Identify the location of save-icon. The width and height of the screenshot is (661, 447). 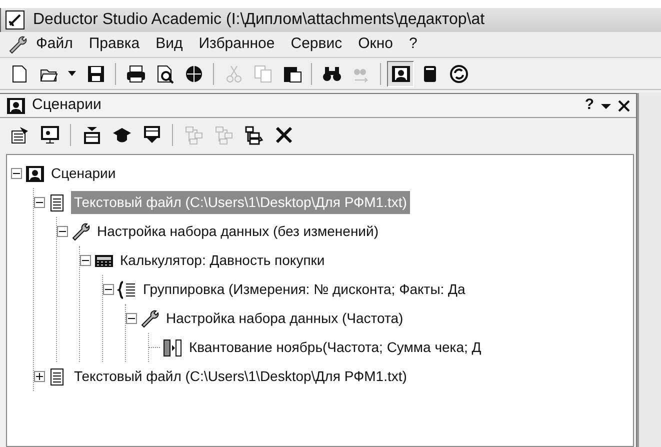
(96, 74).